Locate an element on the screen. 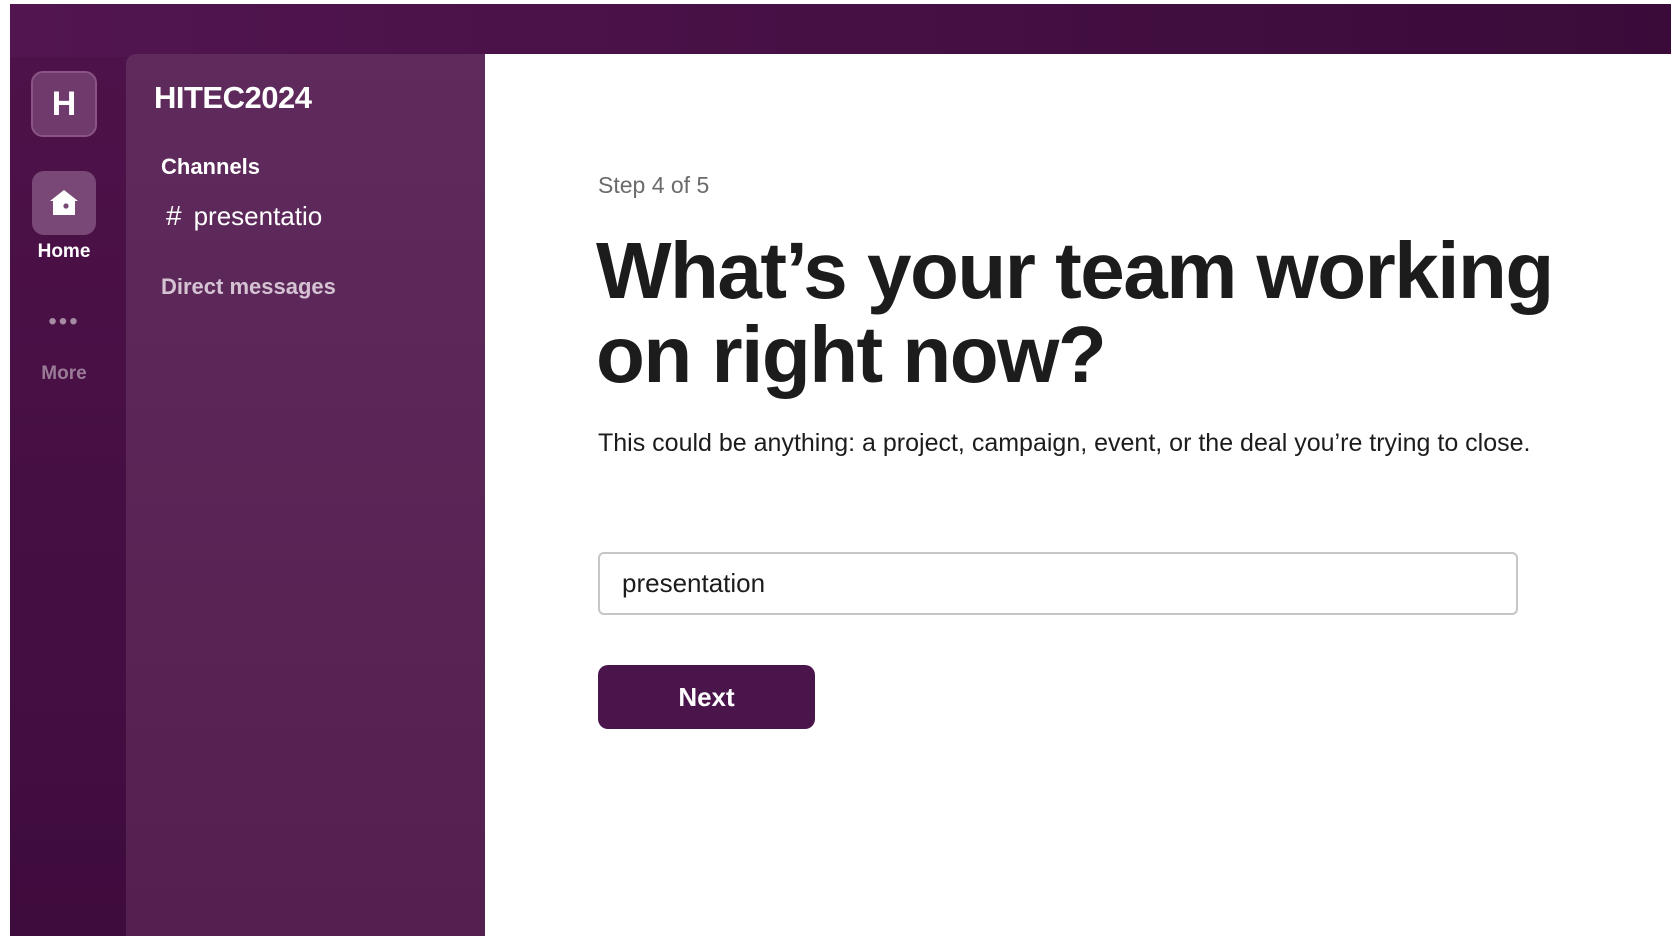  more-dots-icon: ••• is located at coordinates (64, 322).